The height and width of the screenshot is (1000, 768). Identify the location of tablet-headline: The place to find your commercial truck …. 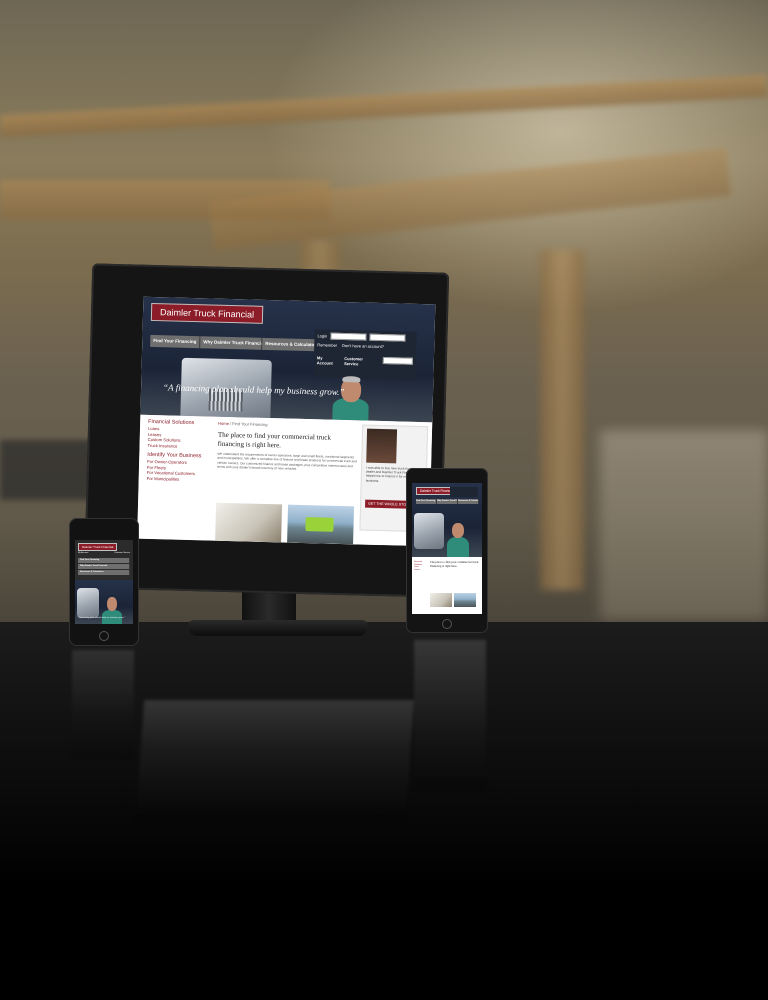
(454, 564).